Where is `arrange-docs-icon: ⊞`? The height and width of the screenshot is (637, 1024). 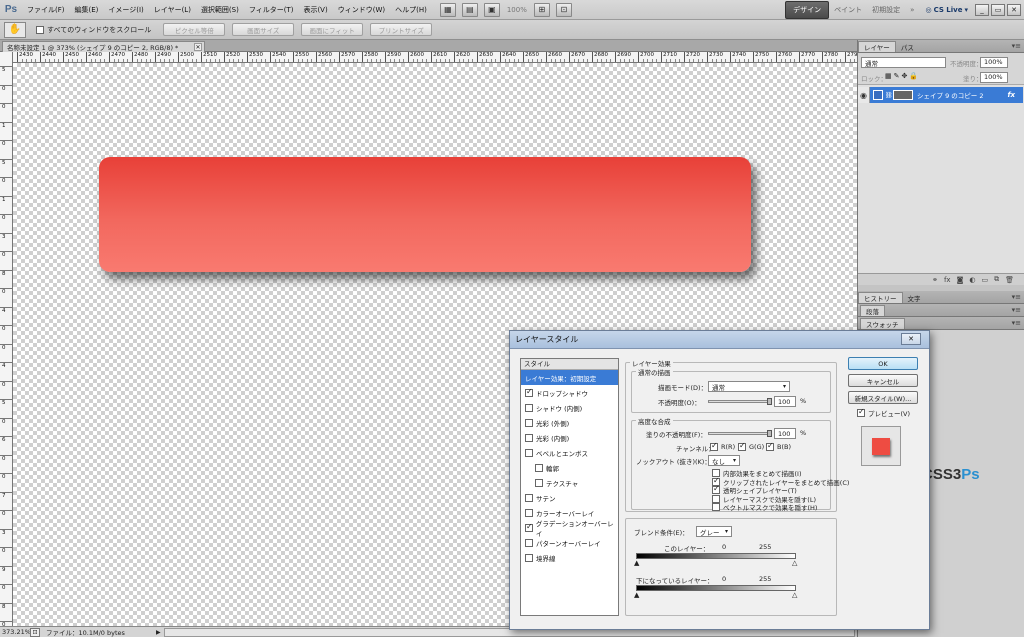
arrange-docs-icon: ⊞ is located at coordinates (541, 9).